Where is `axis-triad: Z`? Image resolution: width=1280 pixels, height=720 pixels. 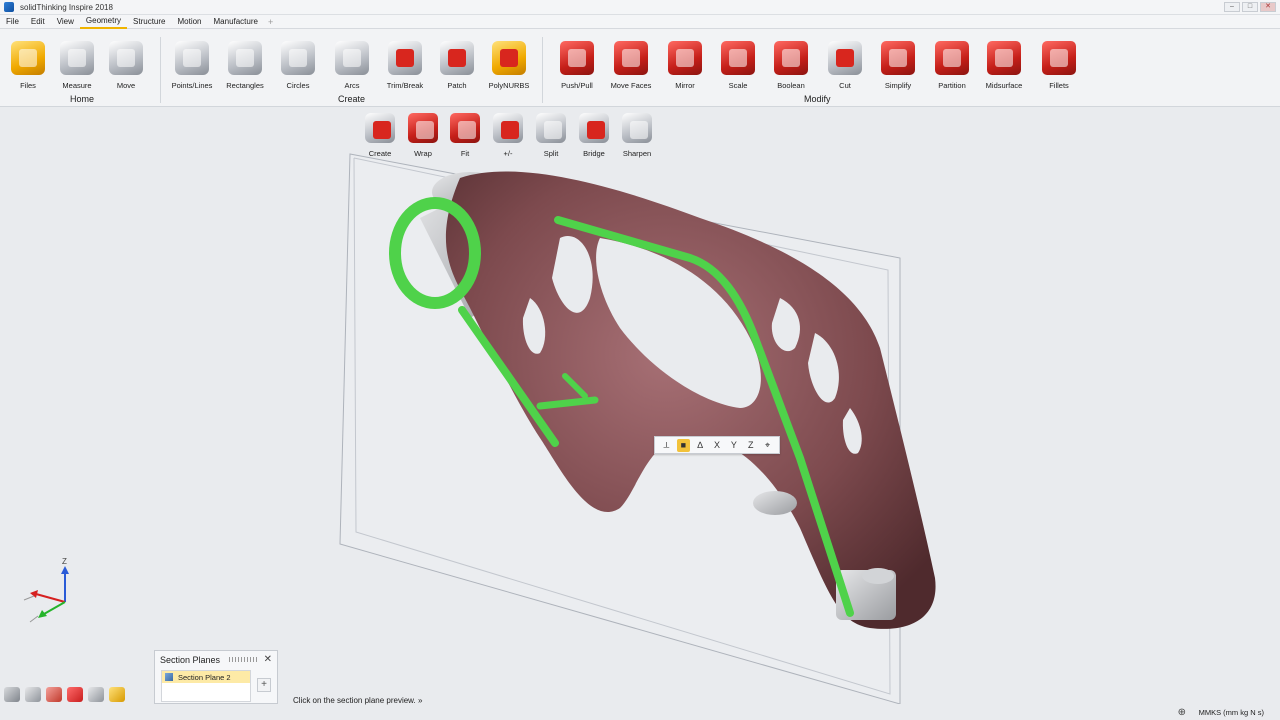
axis-triad: Z is located at coordinates (46, 590).